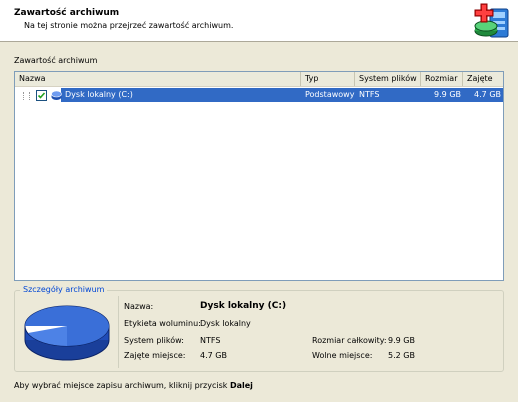 The width and height of the screenshot is (518, 402). Describe the element at coordinates (162, 323) in the screenshot. I see `volume-label: Etykieta woluminu:` at that location.